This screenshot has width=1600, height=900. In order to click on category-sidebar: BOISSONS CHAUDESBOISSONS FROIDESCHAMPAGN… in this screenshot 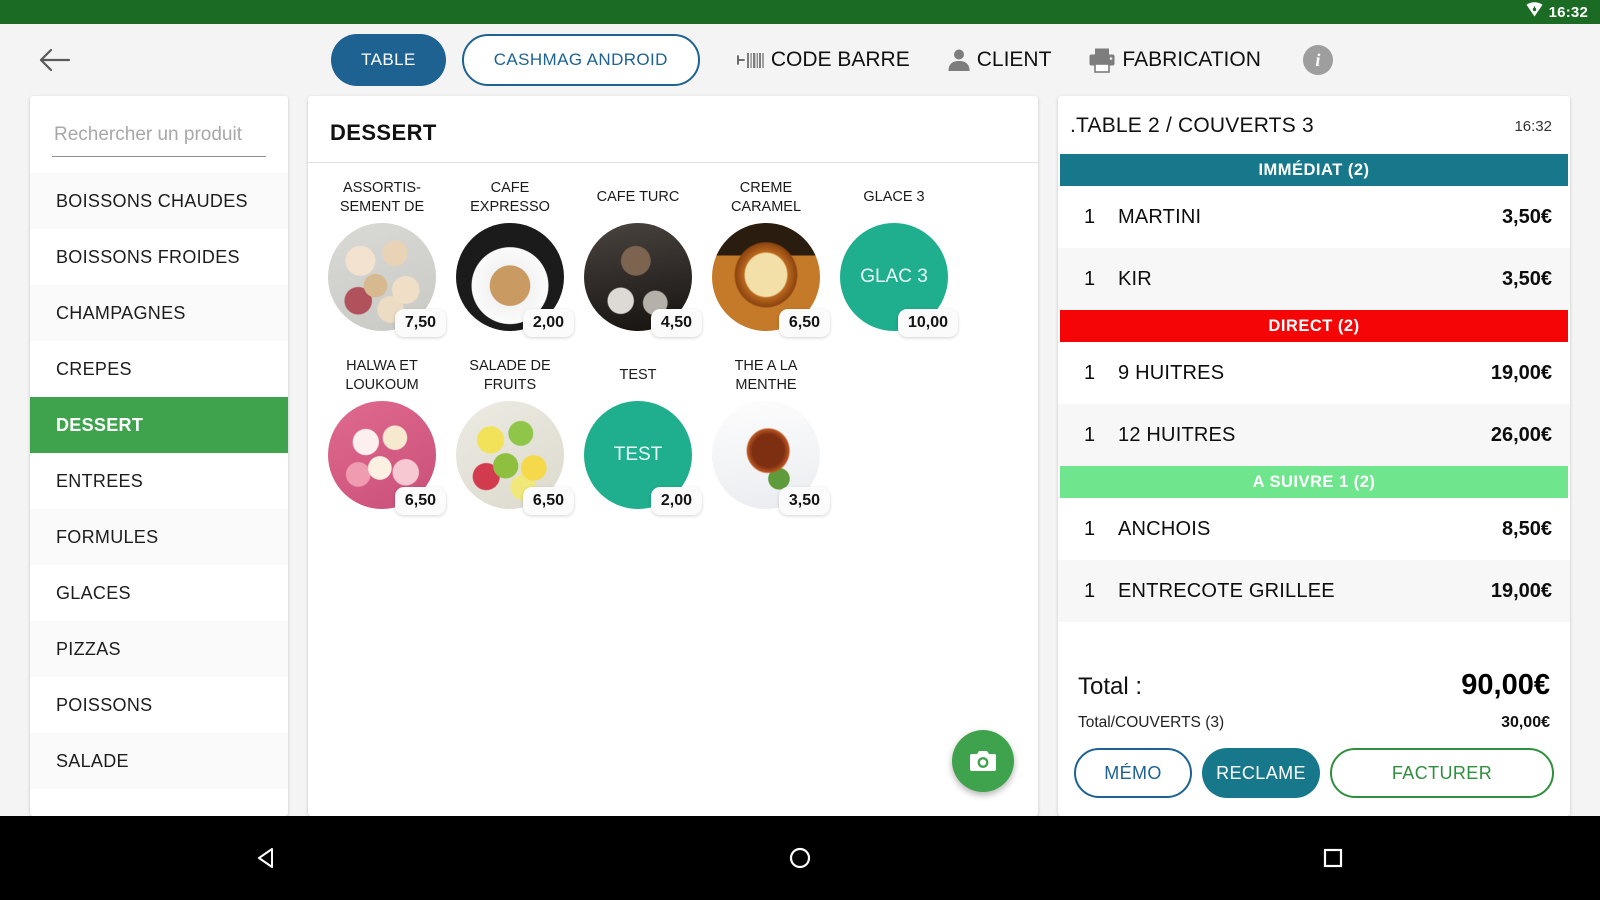, I will do `click(159, 456)`.